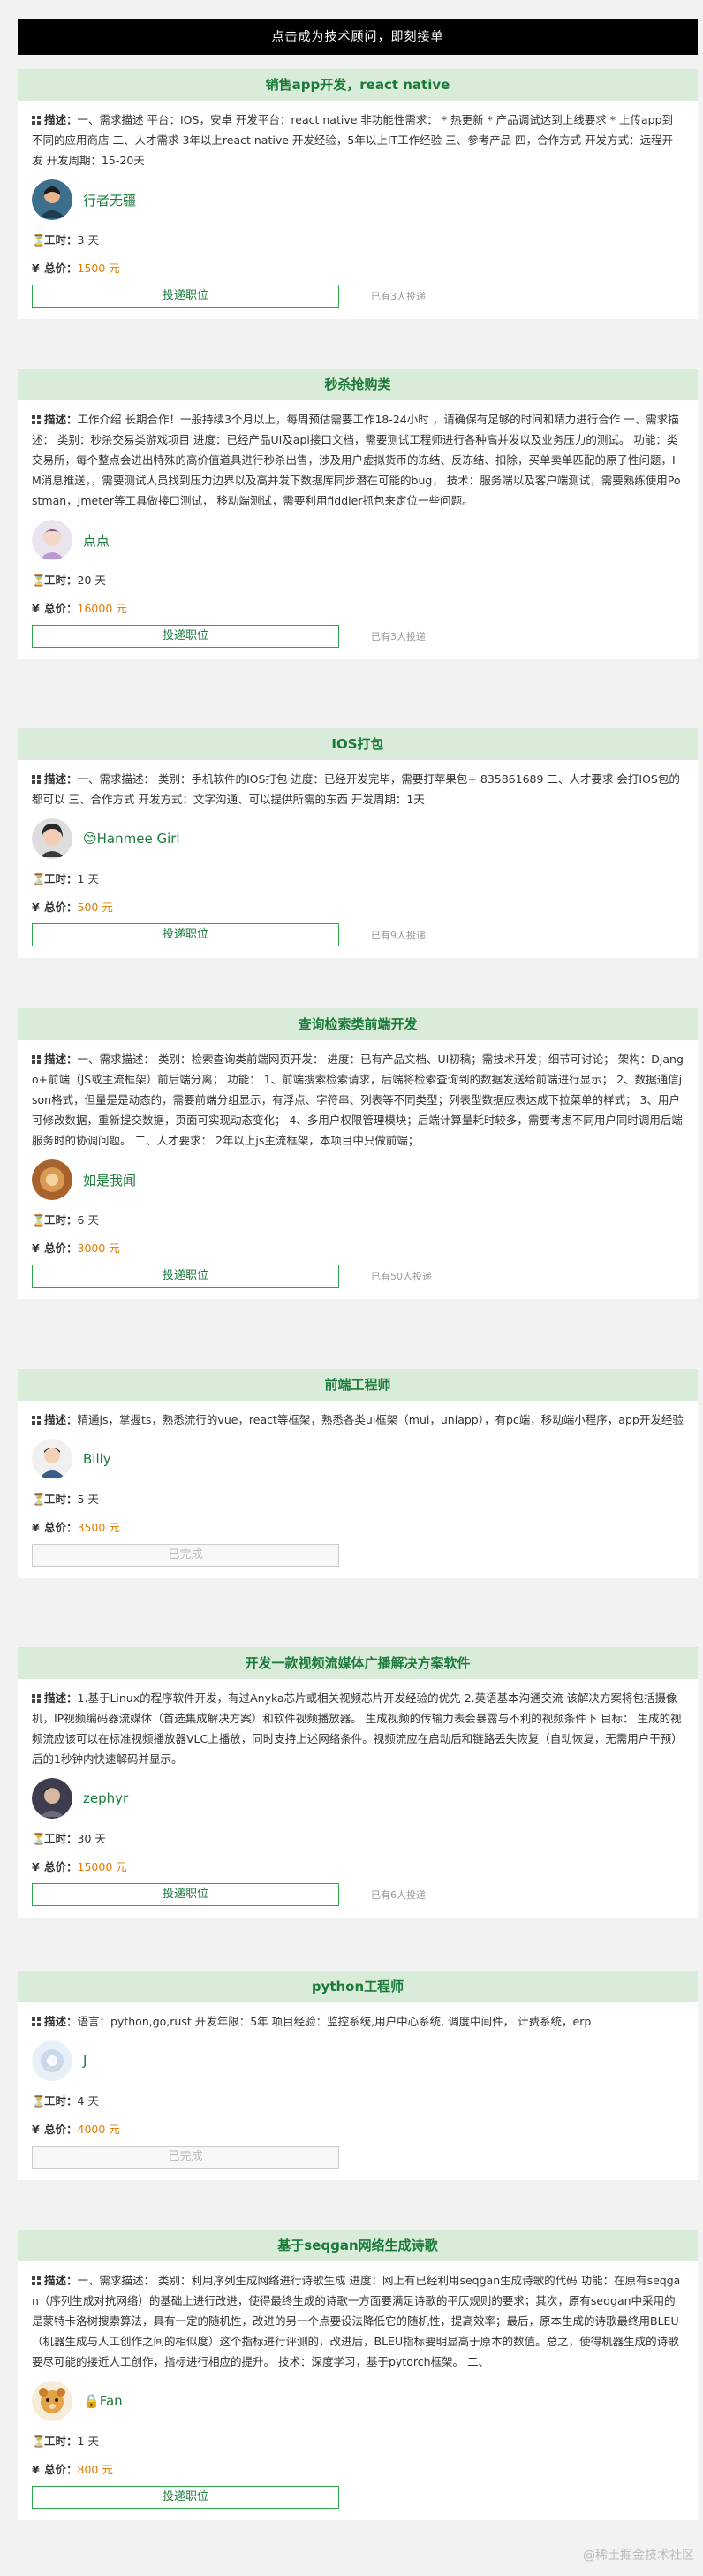  I want to click on work-hours: ⏳工时：30 天, so click(358, 1839).